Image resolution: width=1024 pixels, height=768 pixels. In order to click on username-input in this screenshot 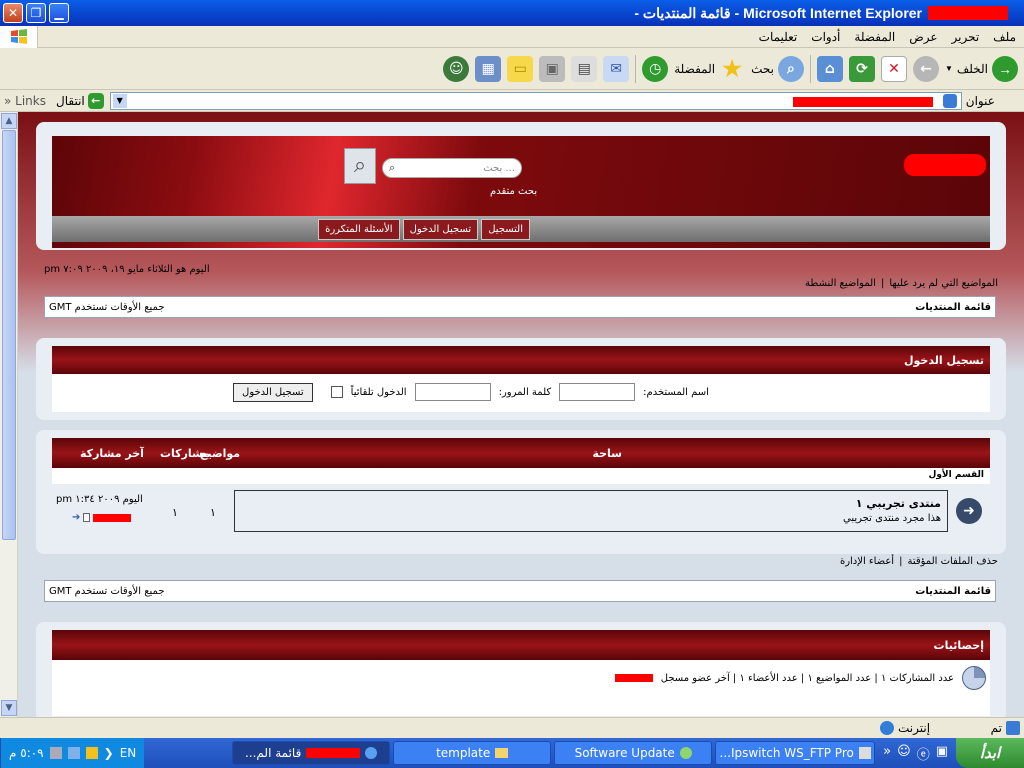, I will do `click(597, 392)`.